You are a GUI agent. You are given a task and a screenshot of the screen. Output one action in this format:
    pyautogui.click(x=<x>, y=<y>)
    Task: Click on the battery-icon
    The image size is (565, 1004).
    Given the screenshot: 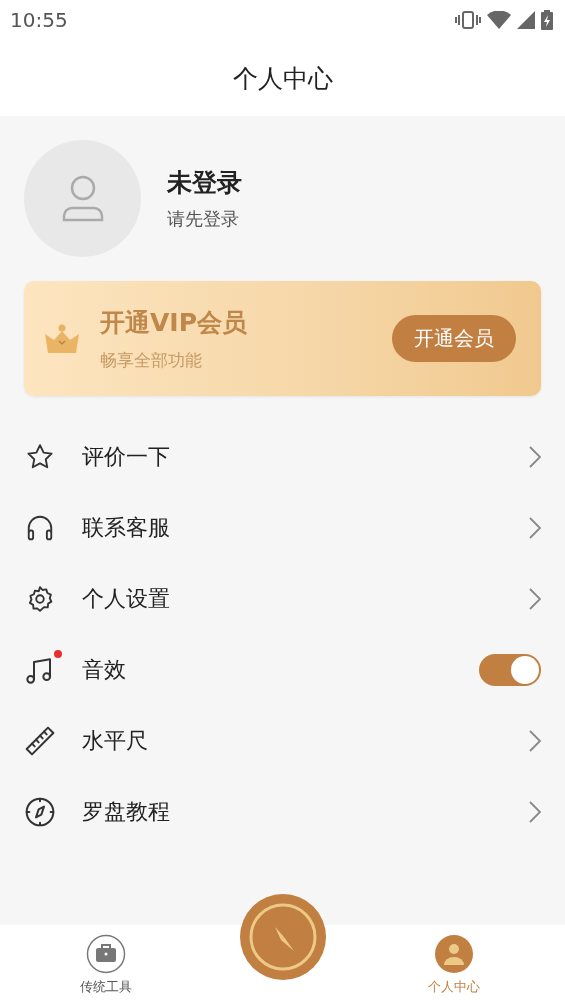 What is the action you would take?
    pyautogui.click(x=547, y=20)
    